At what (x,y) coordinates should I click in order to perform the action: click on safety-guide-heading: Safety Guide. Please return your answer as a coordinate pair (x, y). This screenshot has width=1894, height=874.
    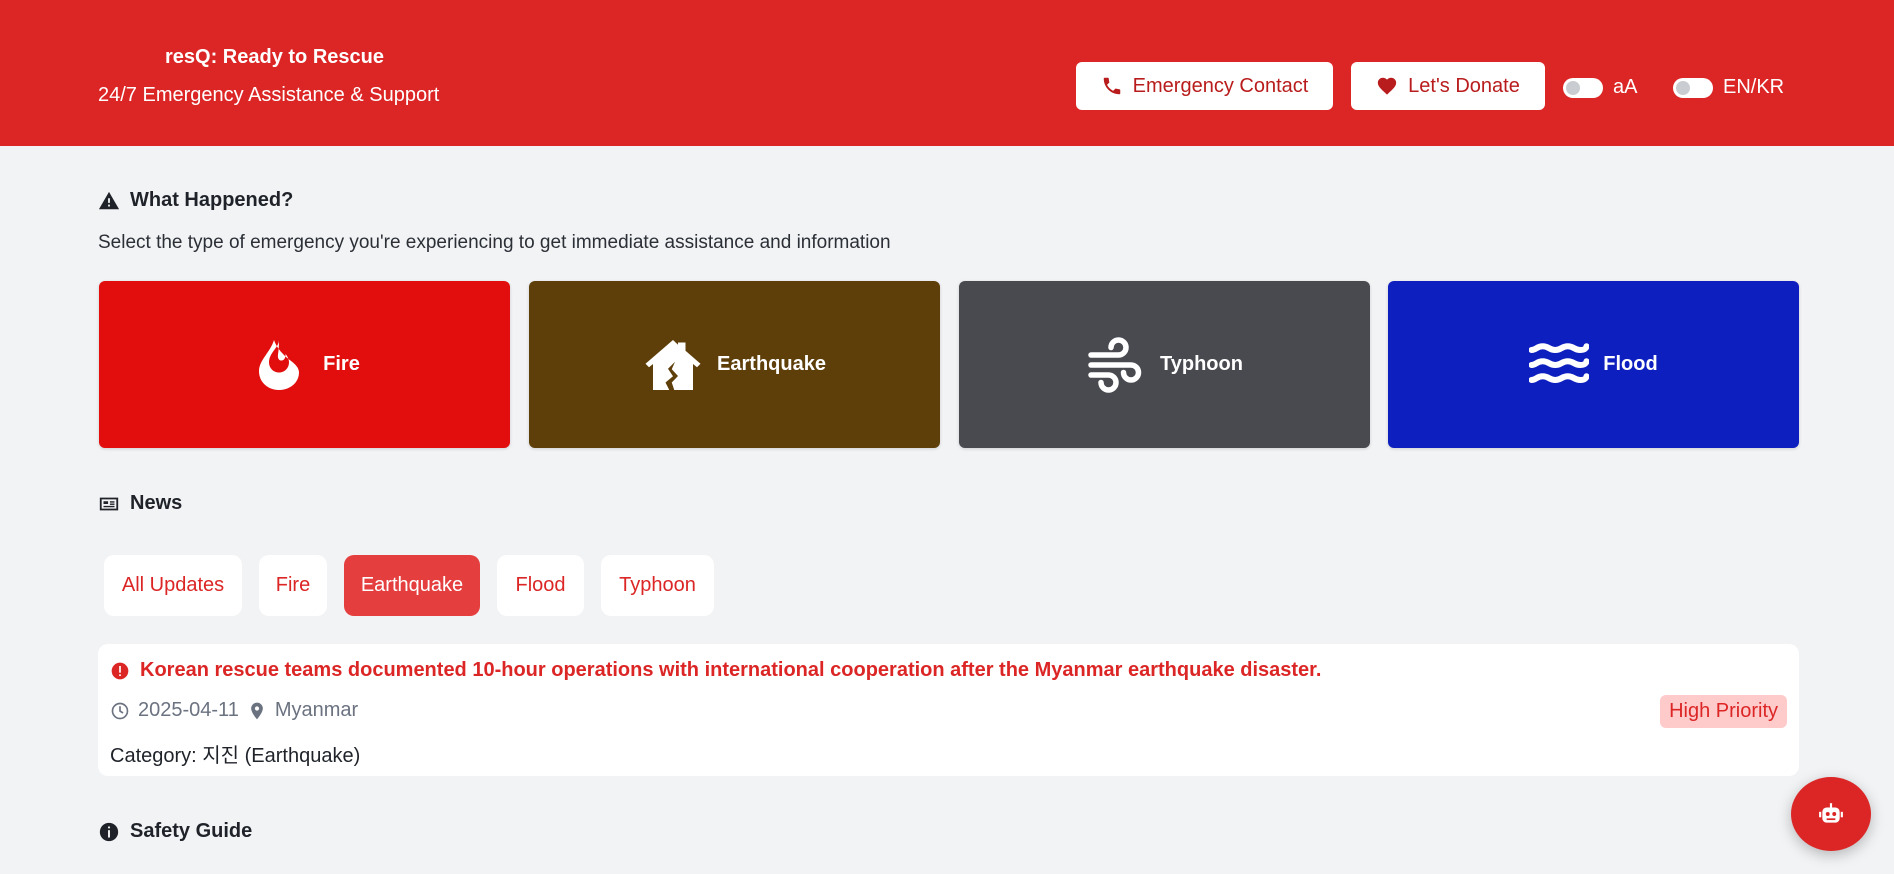
    Looking at the image, I should click on (175, 831).